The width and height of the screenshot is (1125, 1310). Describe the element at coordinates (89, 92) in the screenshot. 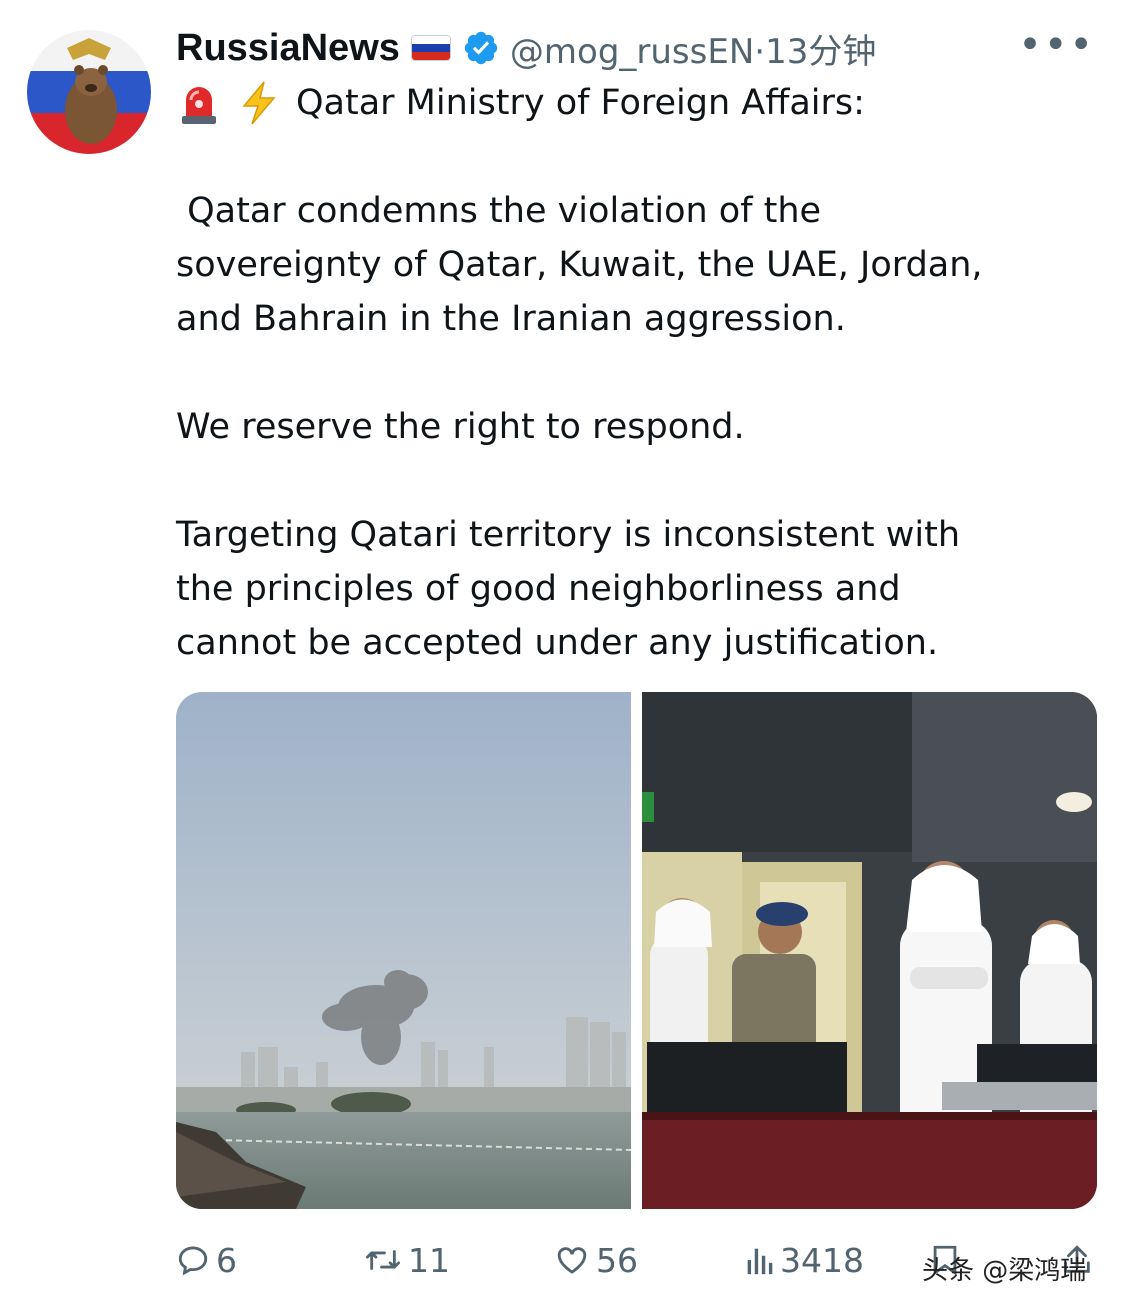

I see `avatar` at that location.